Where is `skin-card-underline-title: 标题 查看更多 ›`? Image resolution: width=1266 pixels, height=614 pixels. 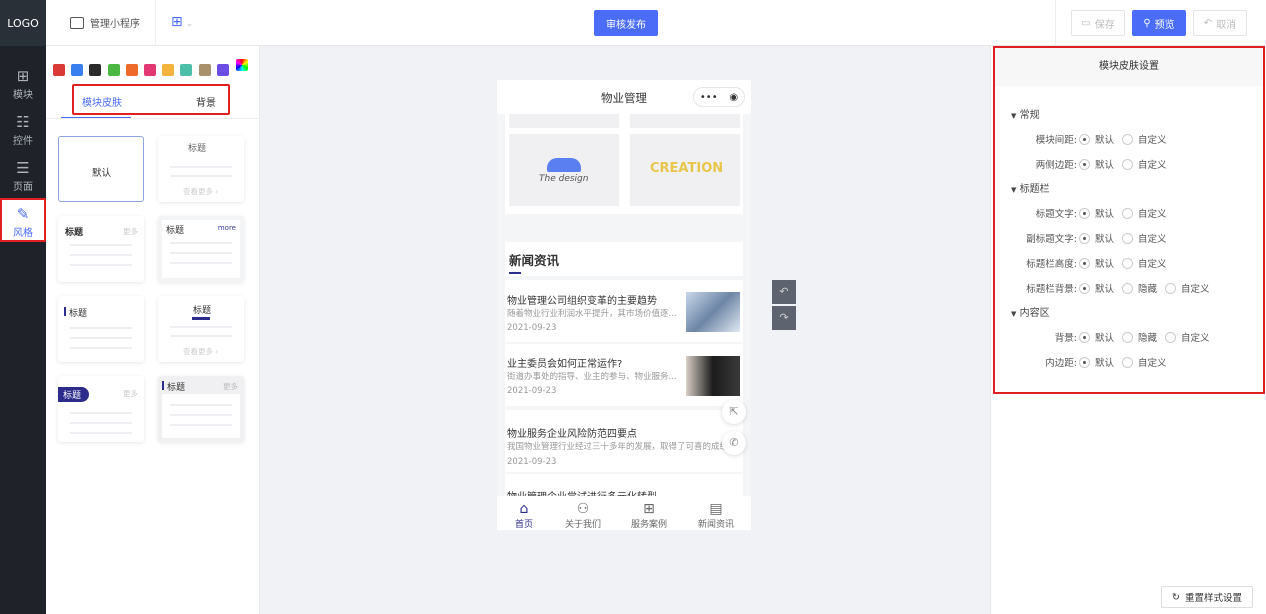
skin-card-underline-title: 标题 查看更多 › is located at coordinates (201, 329).